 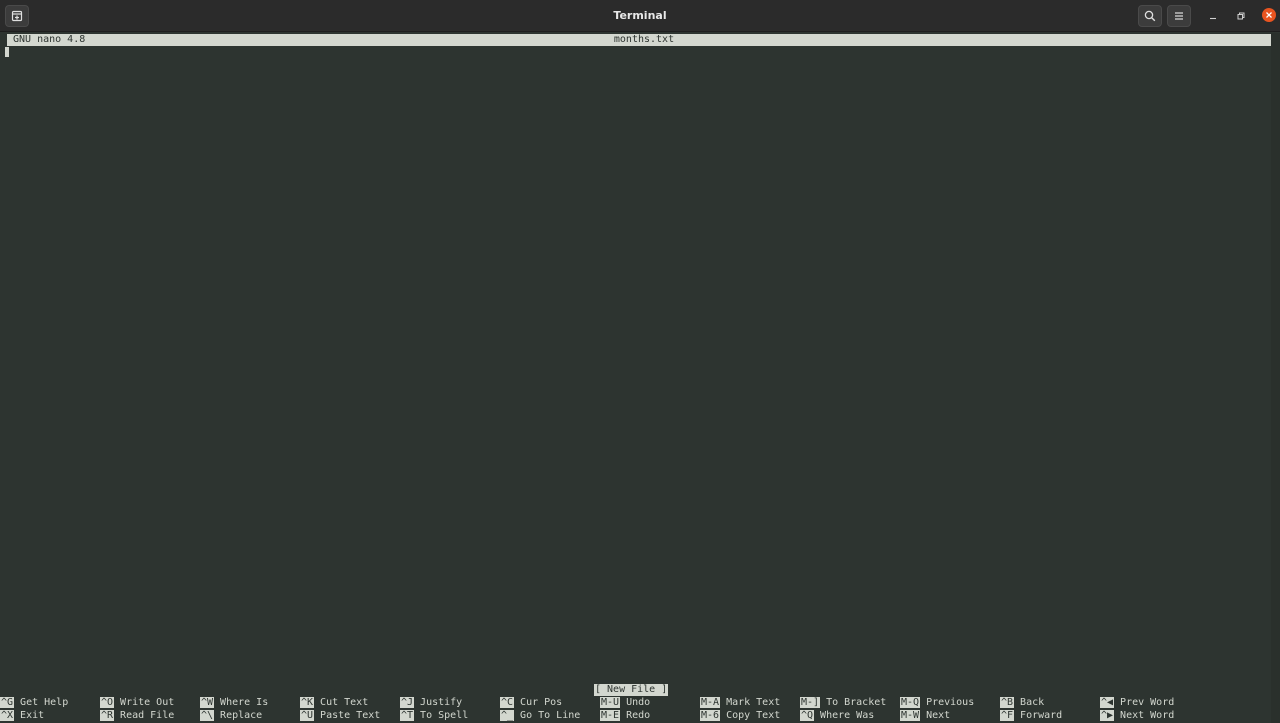 I want to click on search-button, so click(x=1150, y=16).